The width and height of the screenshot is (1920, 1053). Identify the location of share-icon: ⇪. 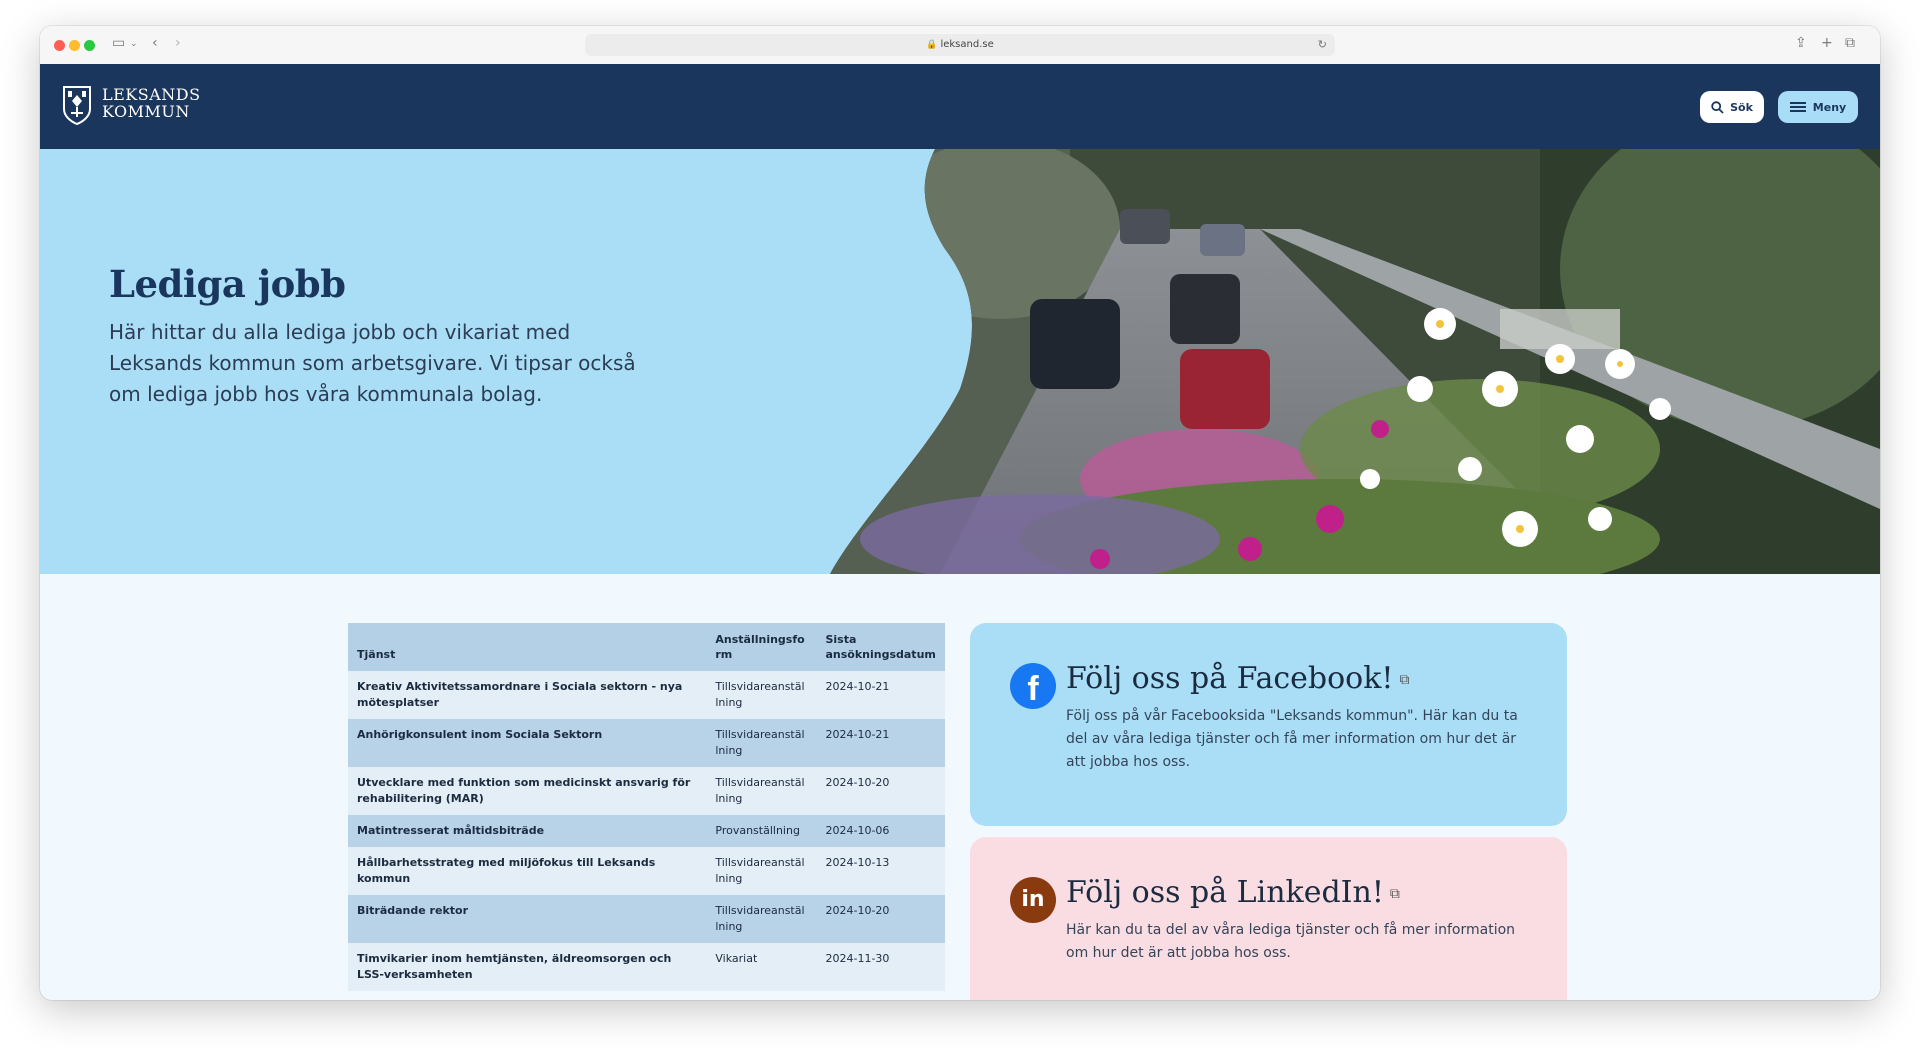
(1801, 43).